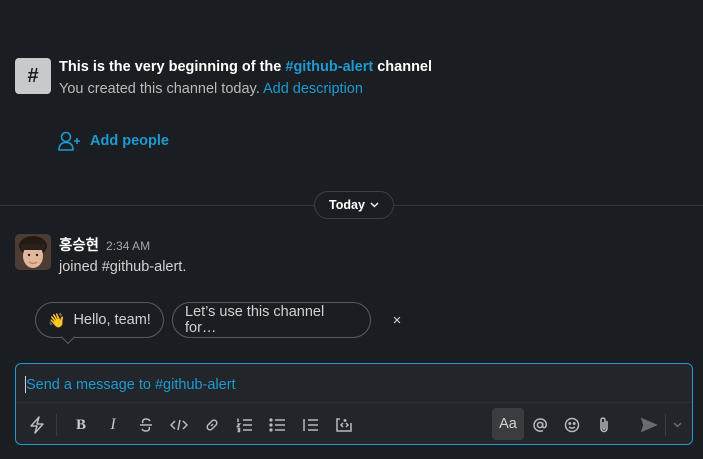  I want to click on toolbar-separator, so click(56, 425).